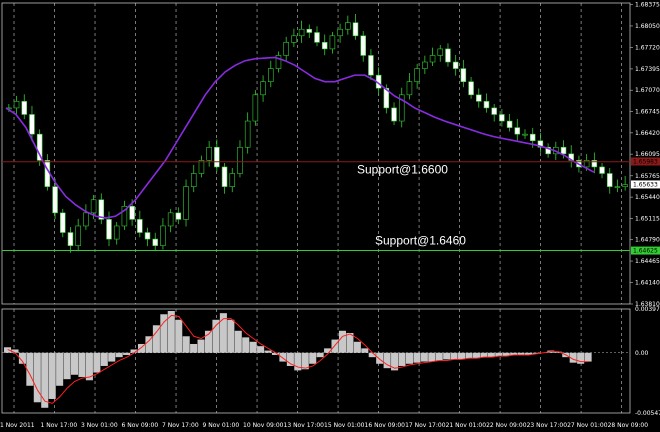 This screenshot has width=660, height=432. What do you see at coordinates (59, 425) in the screenshot?
I see `x-tick-label: 1 Nov 17:00` at bounding box center [59, 425].